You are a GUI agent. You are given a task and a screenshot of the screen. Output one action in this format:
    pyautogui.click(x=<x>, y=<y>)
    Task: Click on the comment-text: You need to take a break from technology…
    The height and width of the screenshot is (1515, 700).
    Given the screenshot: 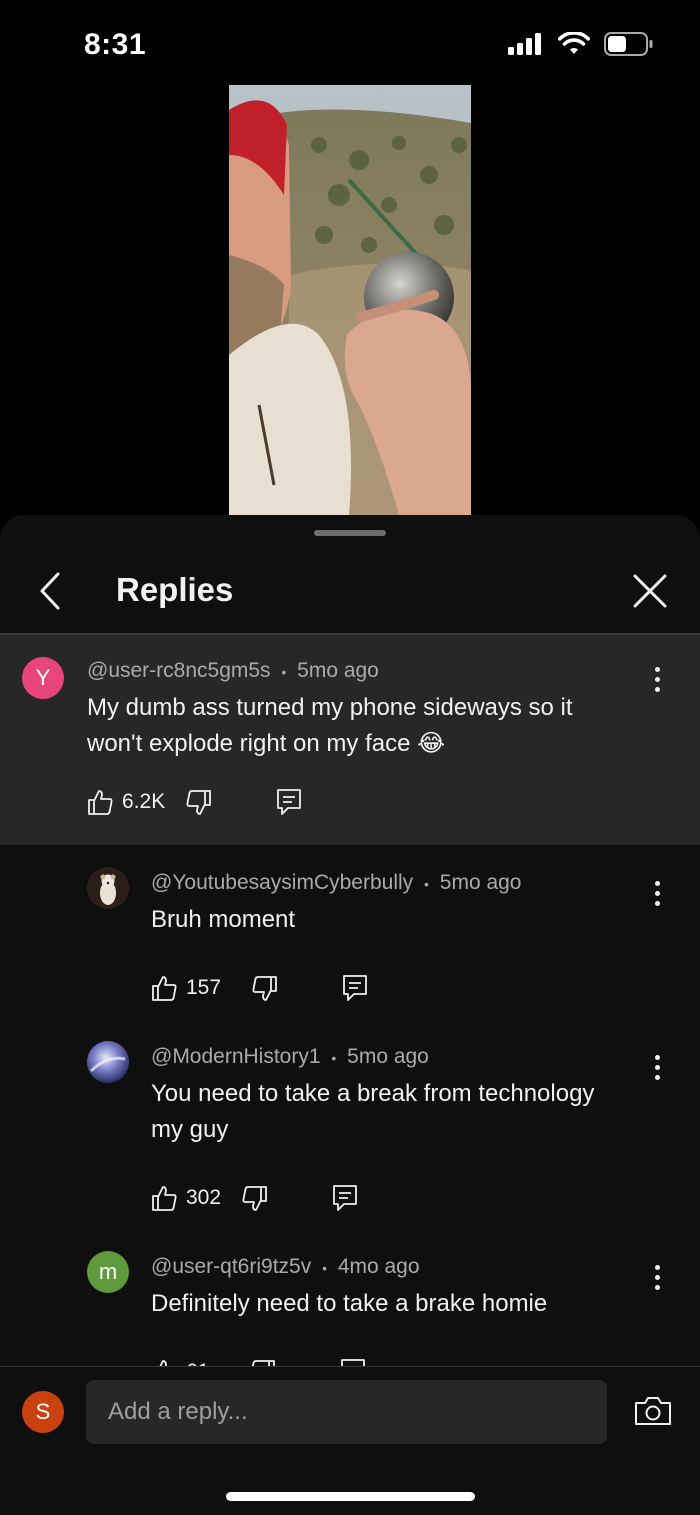 What is the action you would take?
    pyautogui.click(x=373, y=1111)
    